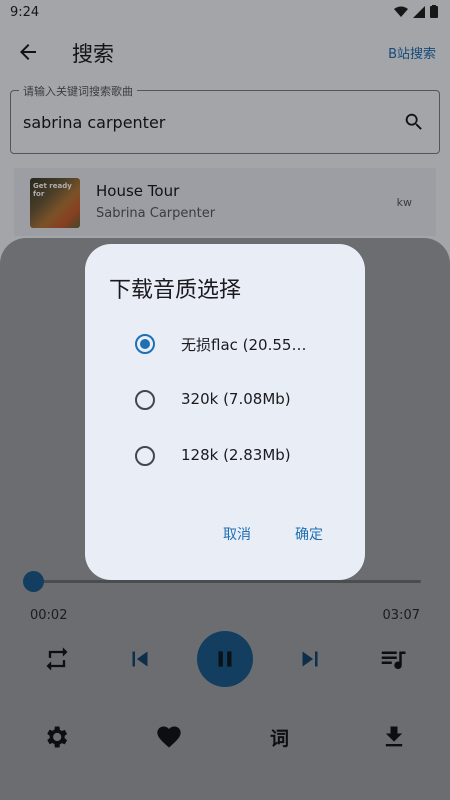 The height and width of the screenshot is (800, 450). What do you see at coordinates (237, 534) in the screenshot?
I see `cancel-button: 取消` at bounding box center [237, 534].